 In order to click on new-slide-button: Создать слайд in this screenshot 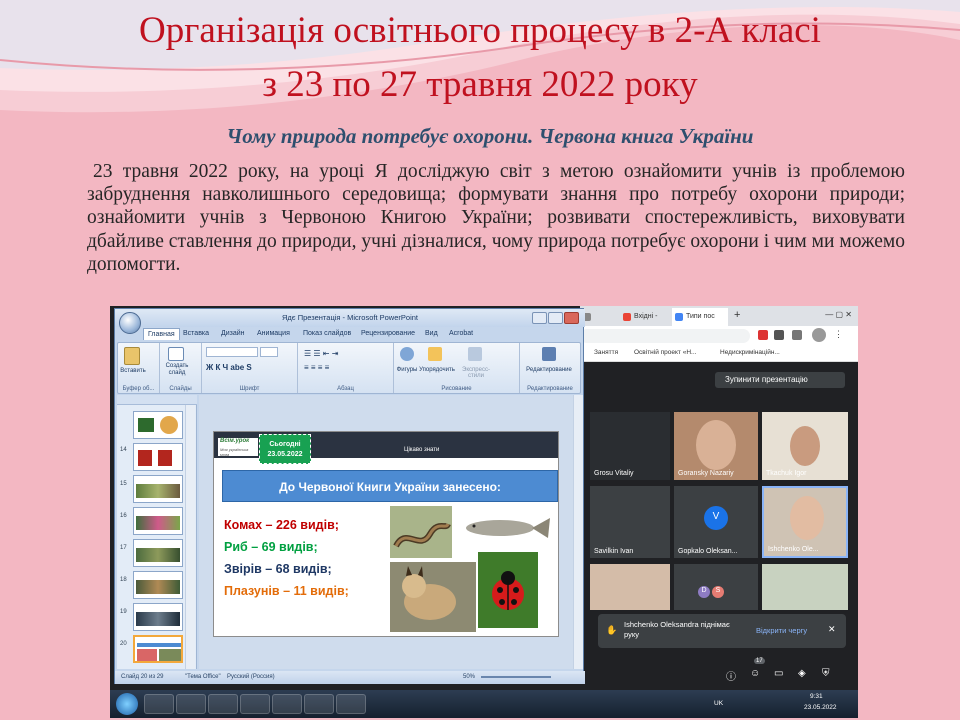, I will do `click(177, 370)`.